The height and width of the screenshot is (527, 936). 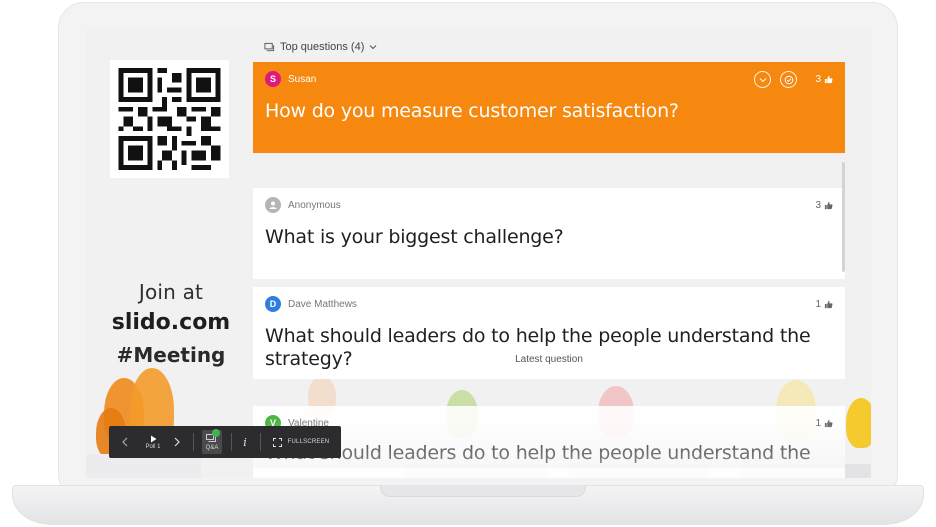 I want to click on fullscreen-icon, so click(x=277, y=442).